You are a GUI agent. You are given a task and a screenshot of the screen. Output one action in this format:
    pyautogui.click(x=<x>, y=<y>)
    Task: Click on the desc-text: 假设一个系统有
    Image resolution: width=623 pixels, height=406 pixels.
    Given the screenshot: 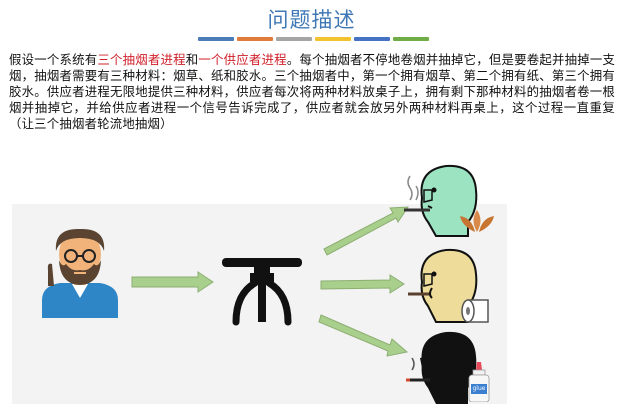 What is the action you would take?
    pyautogui.click(x=53, y=59)
    